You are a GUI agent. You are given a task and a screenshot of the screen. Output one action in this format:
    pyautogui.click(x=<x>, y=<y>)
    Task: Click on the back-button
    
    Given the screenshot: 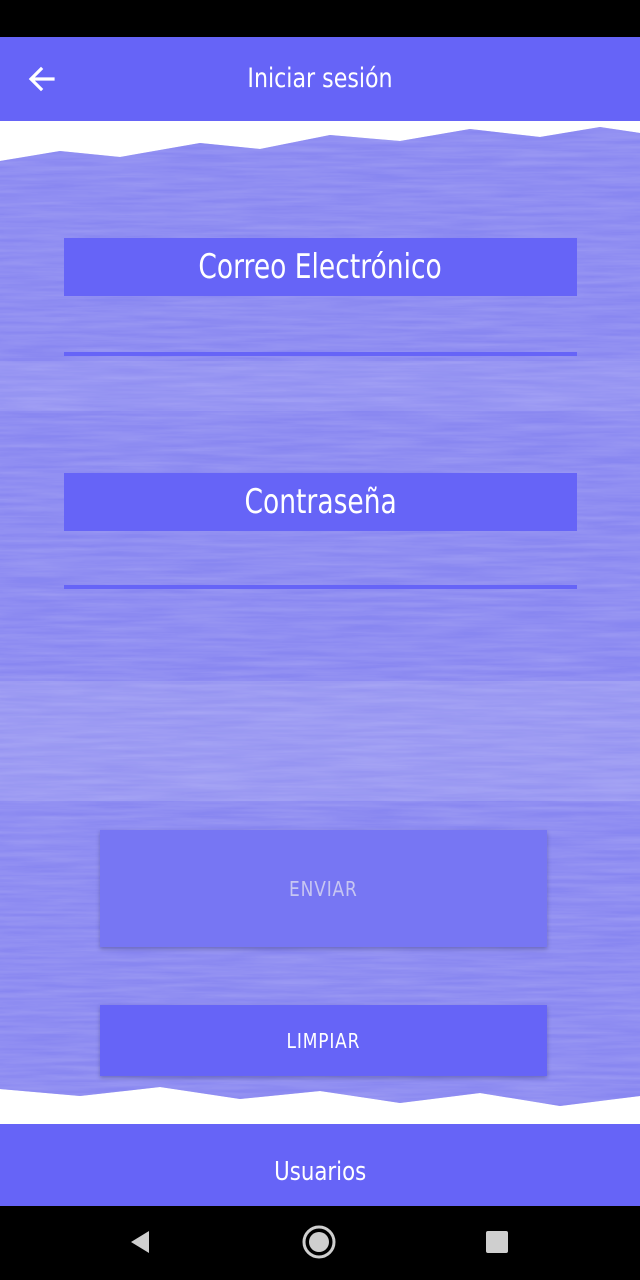 What is the action you would take?
    pyautogui.click(x=42, y=79)
    